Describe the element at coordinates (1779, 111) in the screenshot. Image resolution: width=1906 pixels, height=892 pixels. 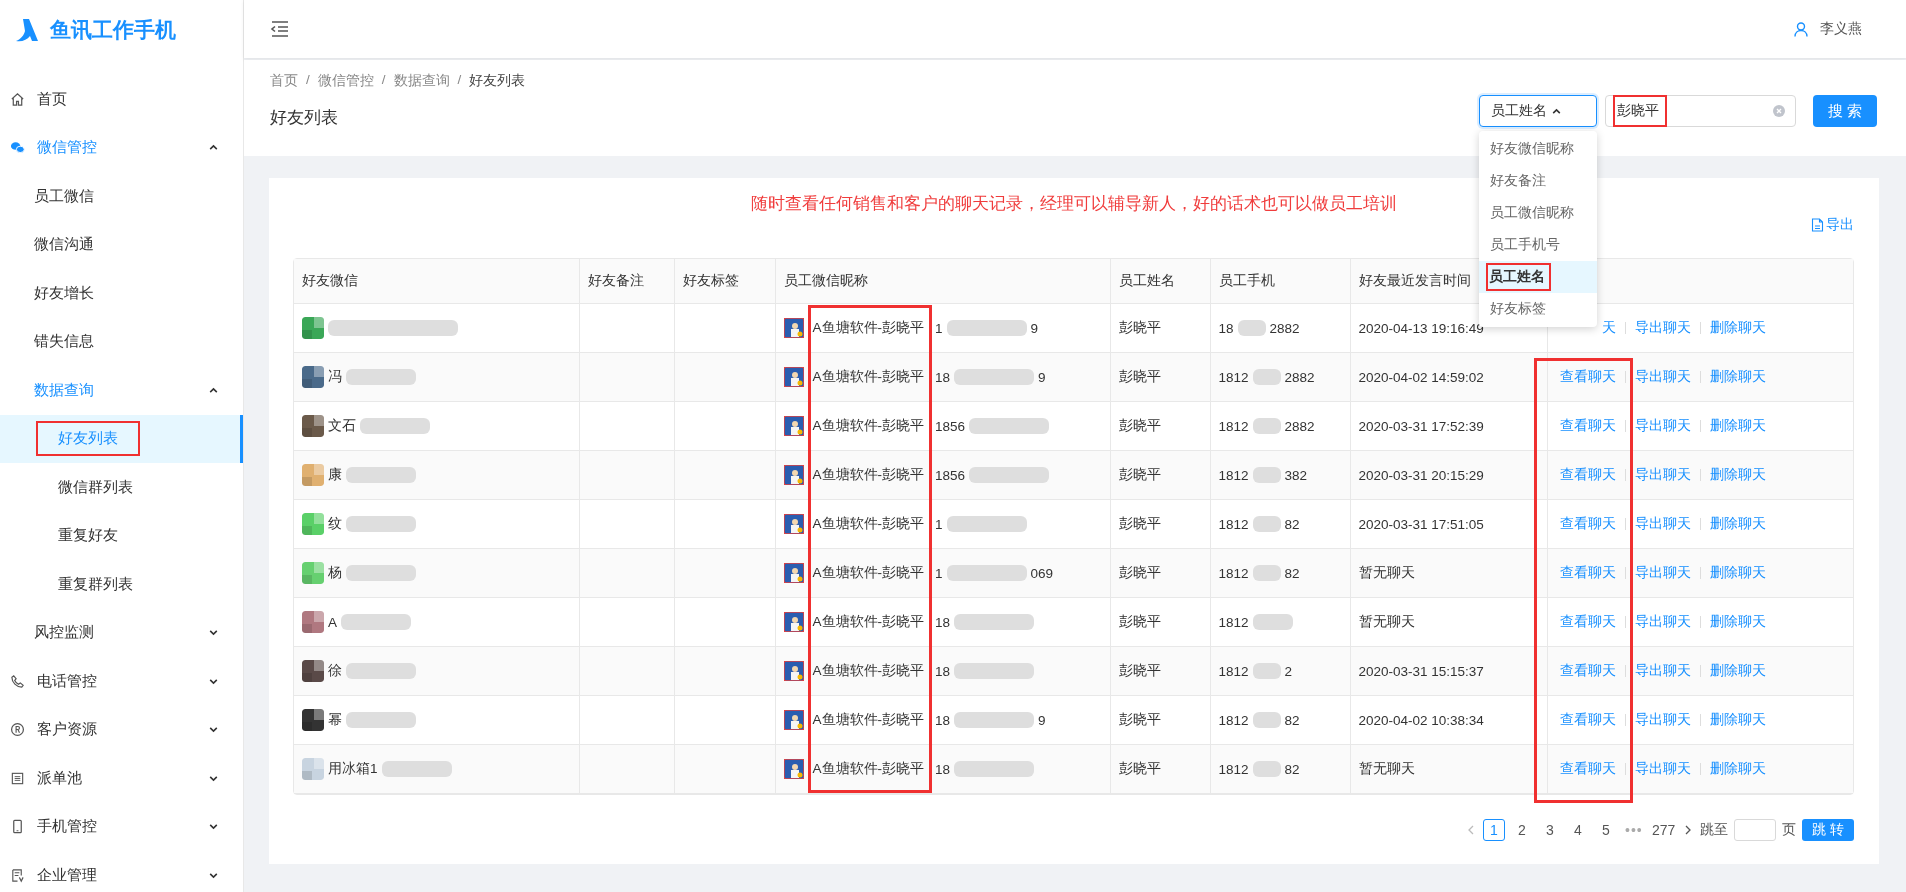
I see `clear-icon` at that location.